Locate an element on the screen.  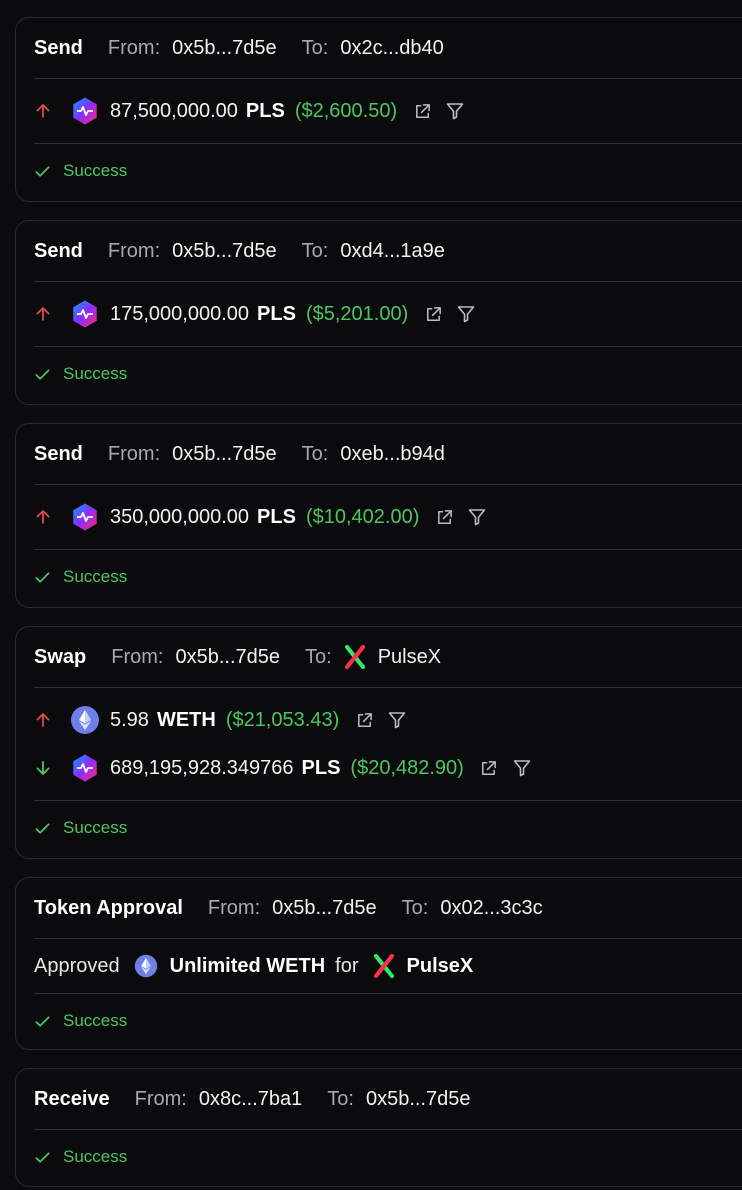
transfer-row: 689,195,928.349766 PLS ($20,482.90) is located at coordinates (388, 768).